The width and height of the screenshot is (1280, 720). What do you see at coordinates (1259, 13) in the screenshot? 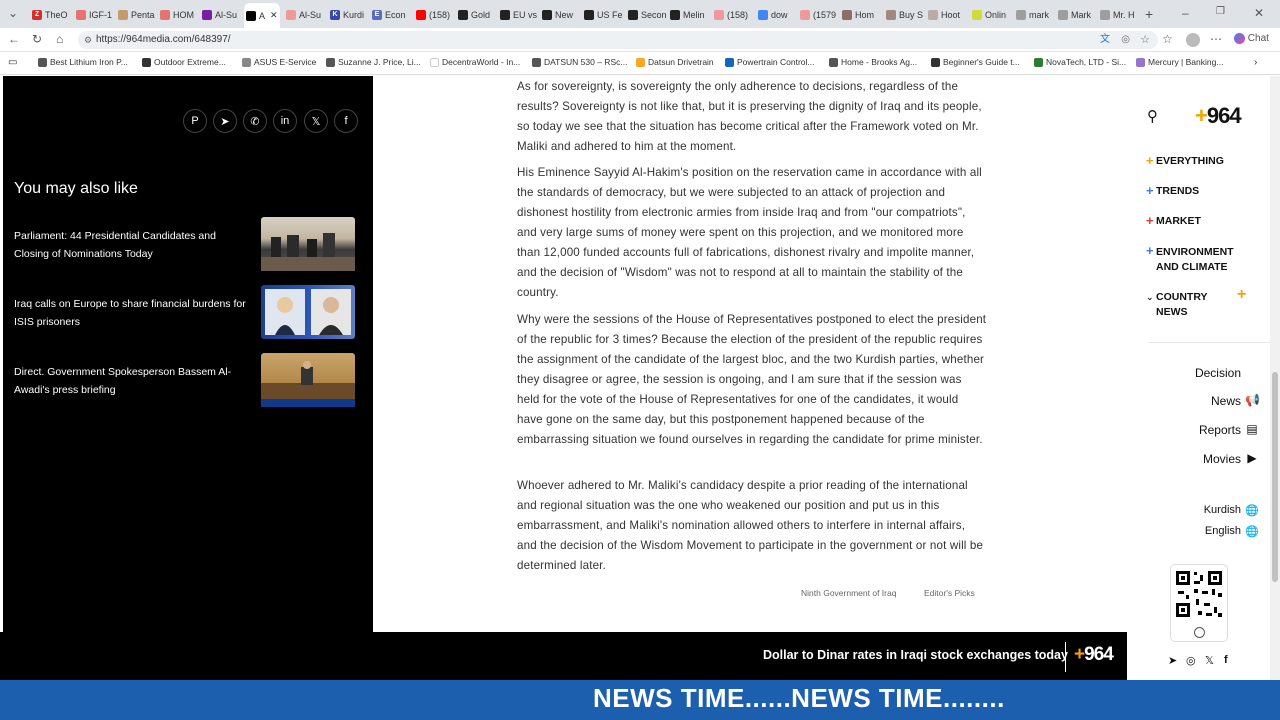
I see `close-window-icon: ✕` at bounding box center [1259, 13].